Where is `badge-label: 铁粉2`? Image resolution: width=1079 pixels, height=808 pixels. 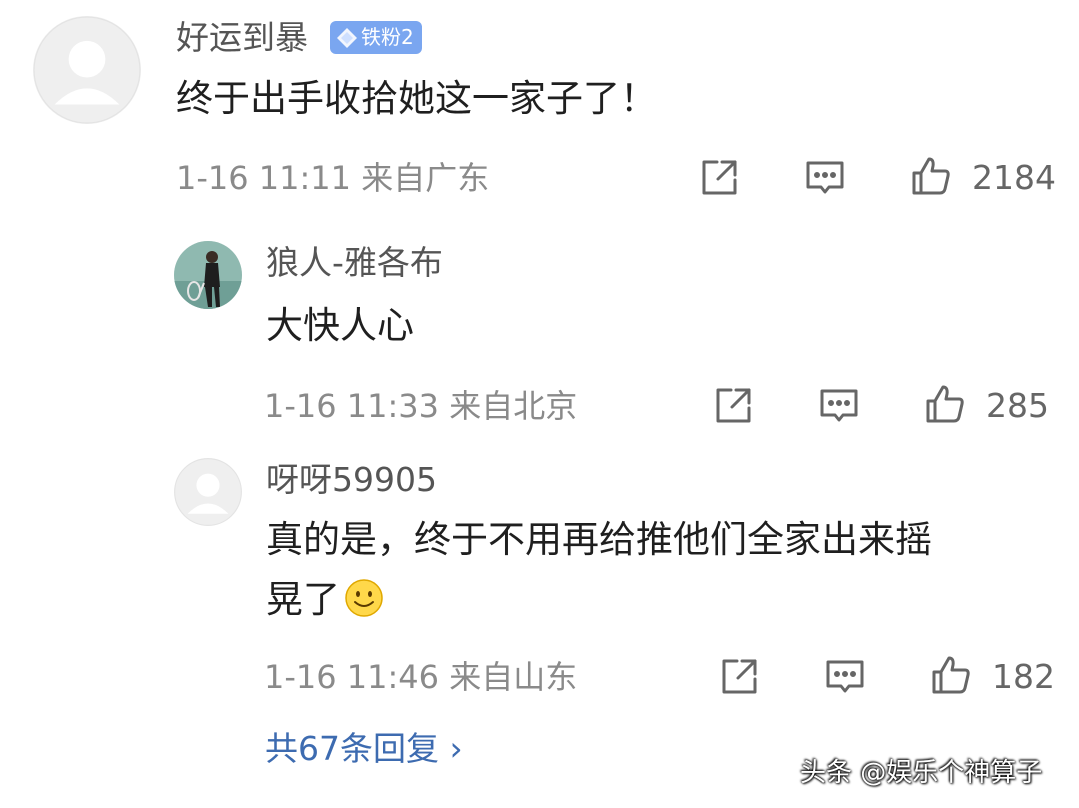
badge-label: 铁粉2 is located at coordinates (387, 37).